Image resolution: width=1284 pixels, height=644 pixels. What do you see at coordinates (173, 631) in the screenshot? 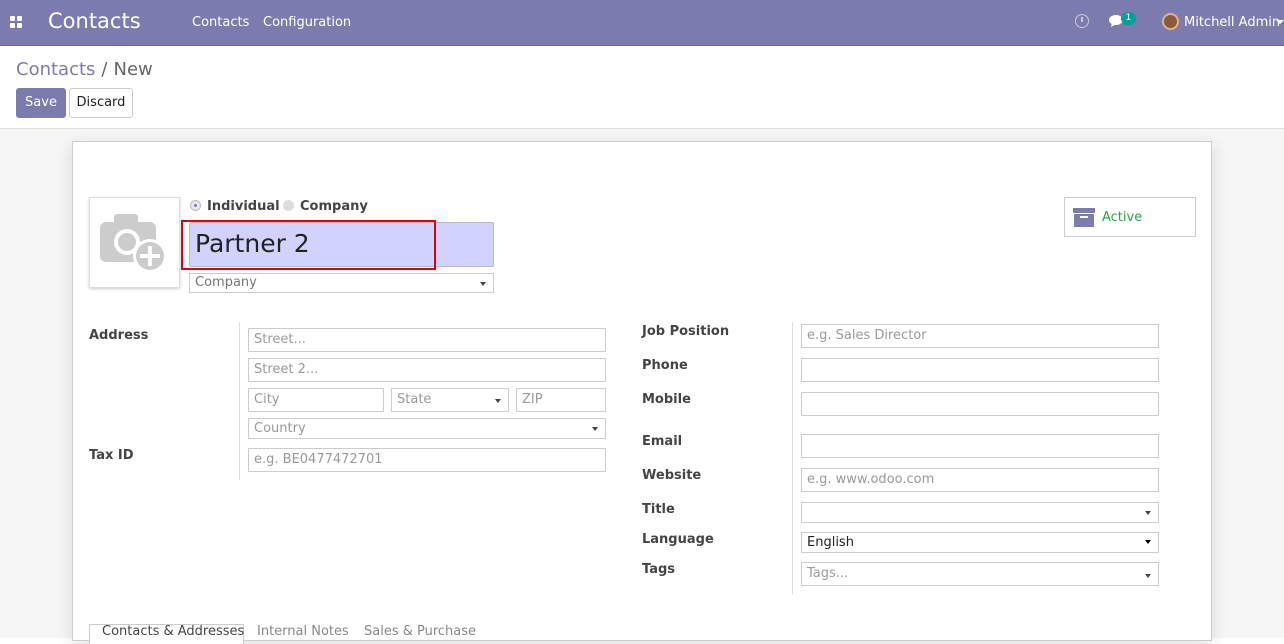
I see `tab-contacts-addresses-label: Contacts & Addresses` at bounding box center [173, 631].